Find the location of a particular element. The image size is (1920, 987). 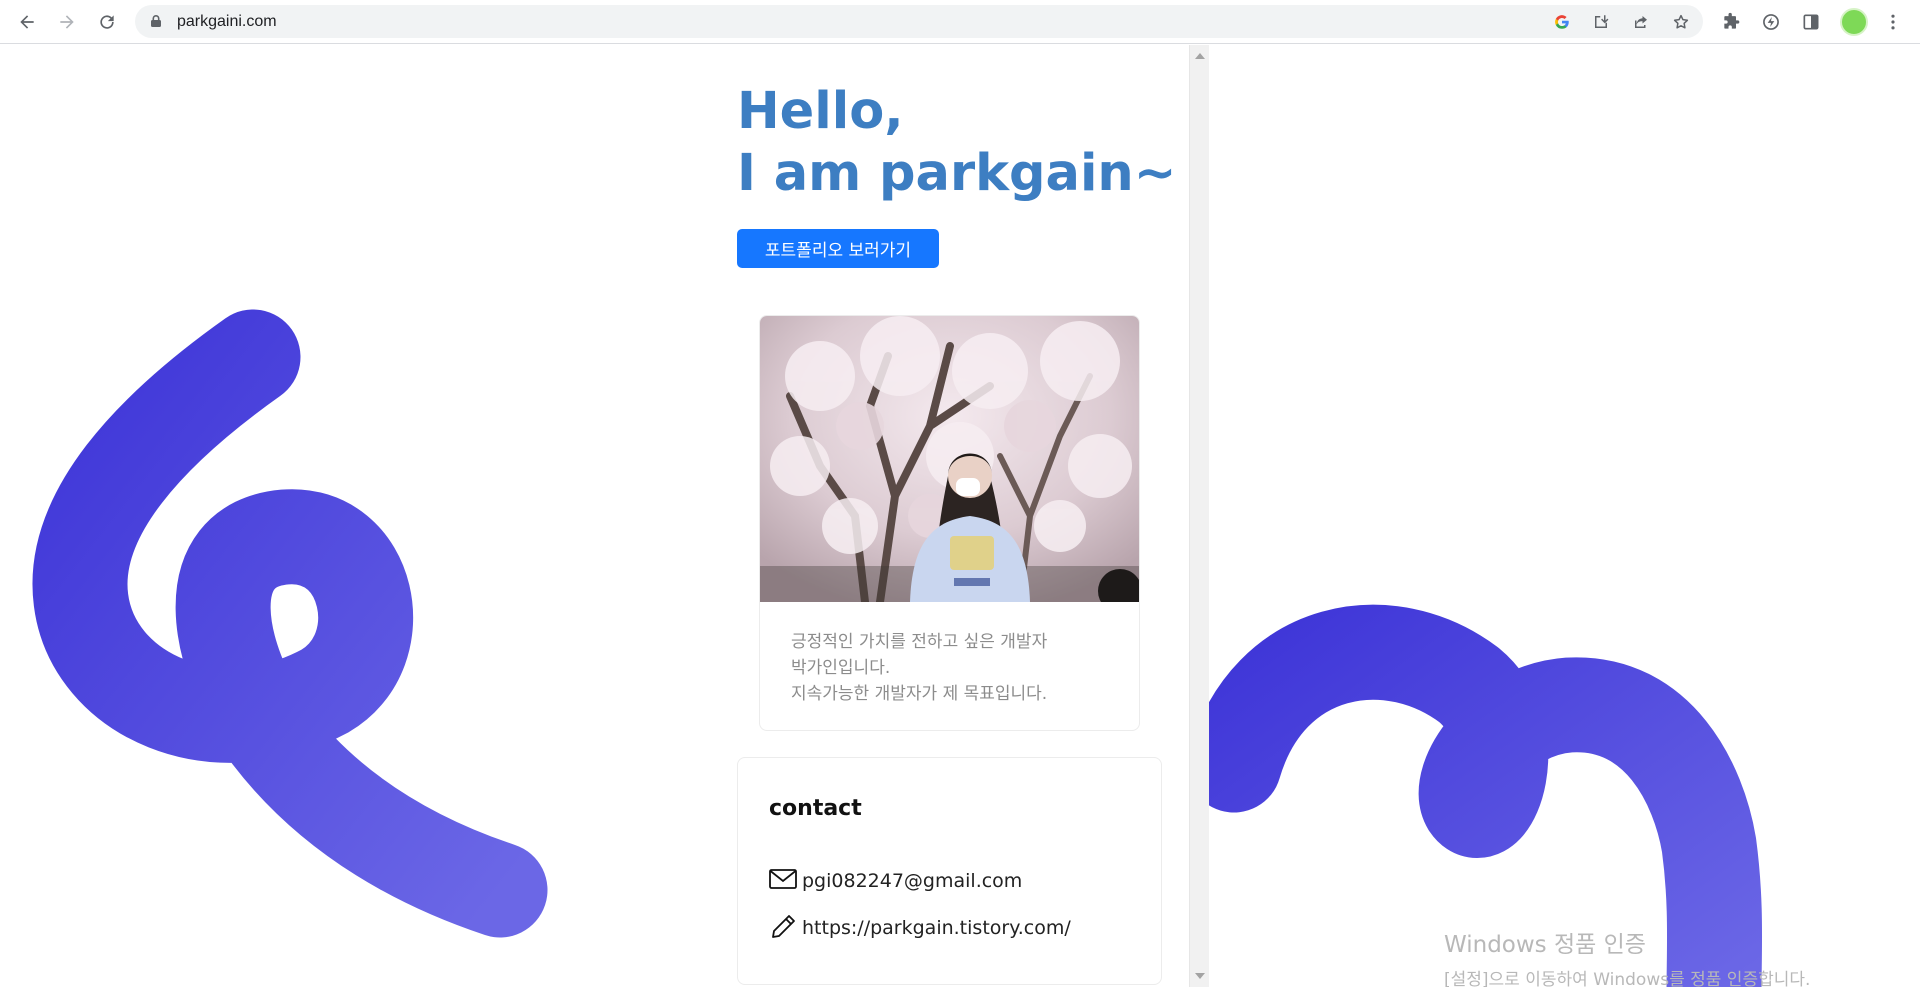

url-text: parkgaini.com is located at coordinates (227, 22).